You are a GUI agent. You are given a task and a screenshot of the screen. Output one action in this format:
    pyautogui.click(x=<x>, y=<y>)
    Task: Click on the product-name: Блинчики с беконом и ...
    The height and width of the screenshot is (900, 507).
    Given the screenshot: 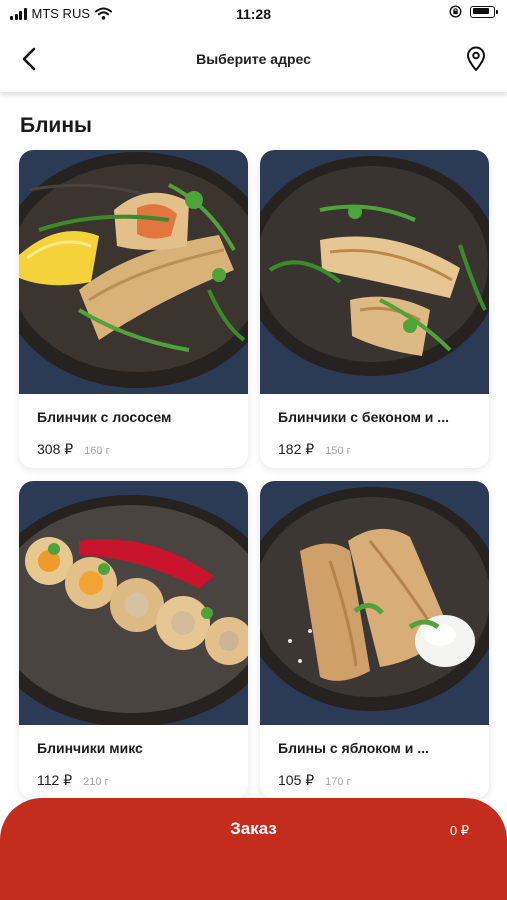 What is the action you would take?
    pyautogui.click(x=363, y=417)
    